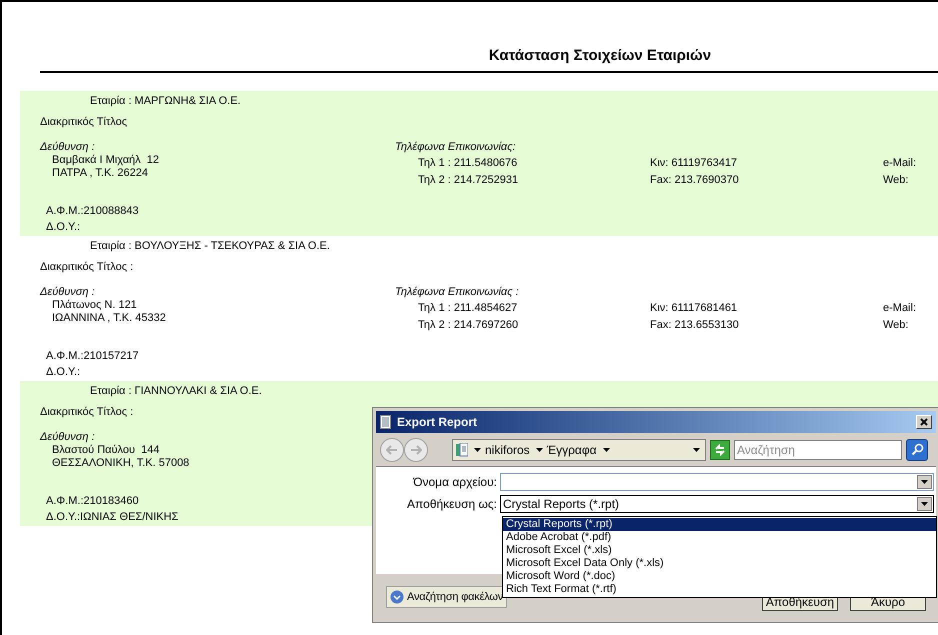 The image size is (938, 635). Describe the element at coordinates (437, 422) in the screenshot. I see `dialog-title: Export Report` at that location.